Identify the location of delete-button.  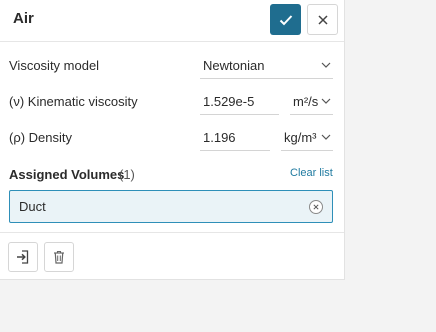
(59, 257).